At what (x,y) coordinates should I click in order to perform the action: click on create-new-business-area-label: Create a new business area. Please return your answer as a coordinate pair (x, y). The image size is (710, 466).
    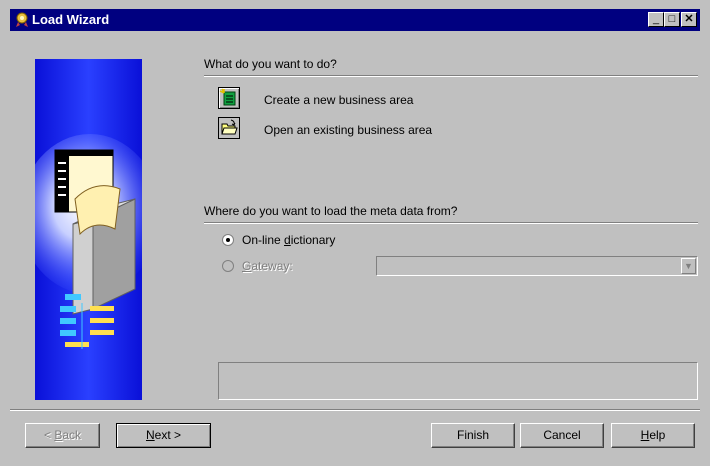
    Looking at the image, I should click on (338, 100).